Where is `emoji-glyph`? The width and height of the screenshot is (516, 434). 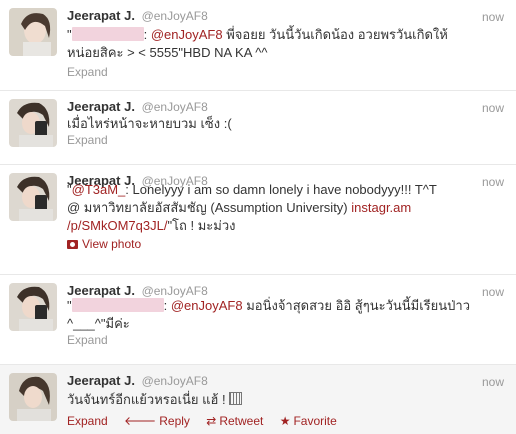 emoji-glyph is located at coordinates (236, 398).